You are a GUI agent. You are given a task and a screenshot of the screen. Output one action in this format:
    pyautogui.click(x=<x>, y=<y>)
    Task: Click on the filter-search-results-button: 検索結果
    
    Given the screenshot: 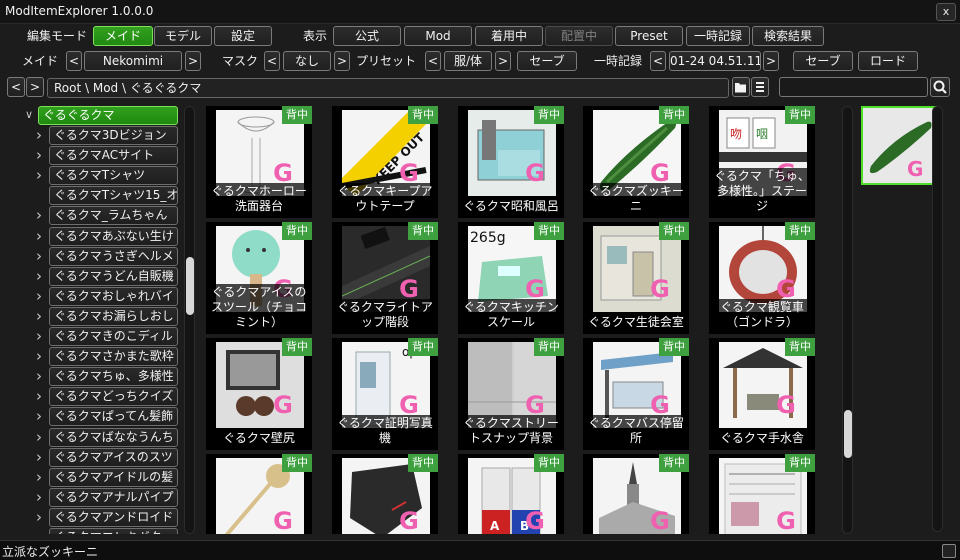 What is the action you would take?
    pyautogui.click(x=788, y=36)
    